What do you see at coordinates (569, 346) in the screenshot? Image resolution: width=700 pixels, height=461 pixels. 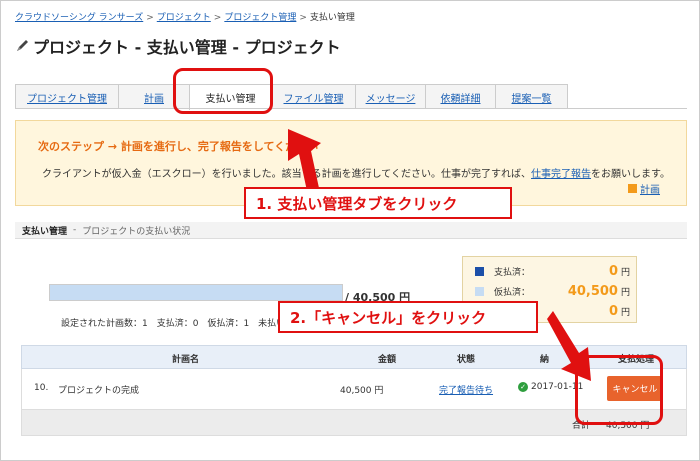 I see `arrow-to-cancel` at bounding box center [569, 346].